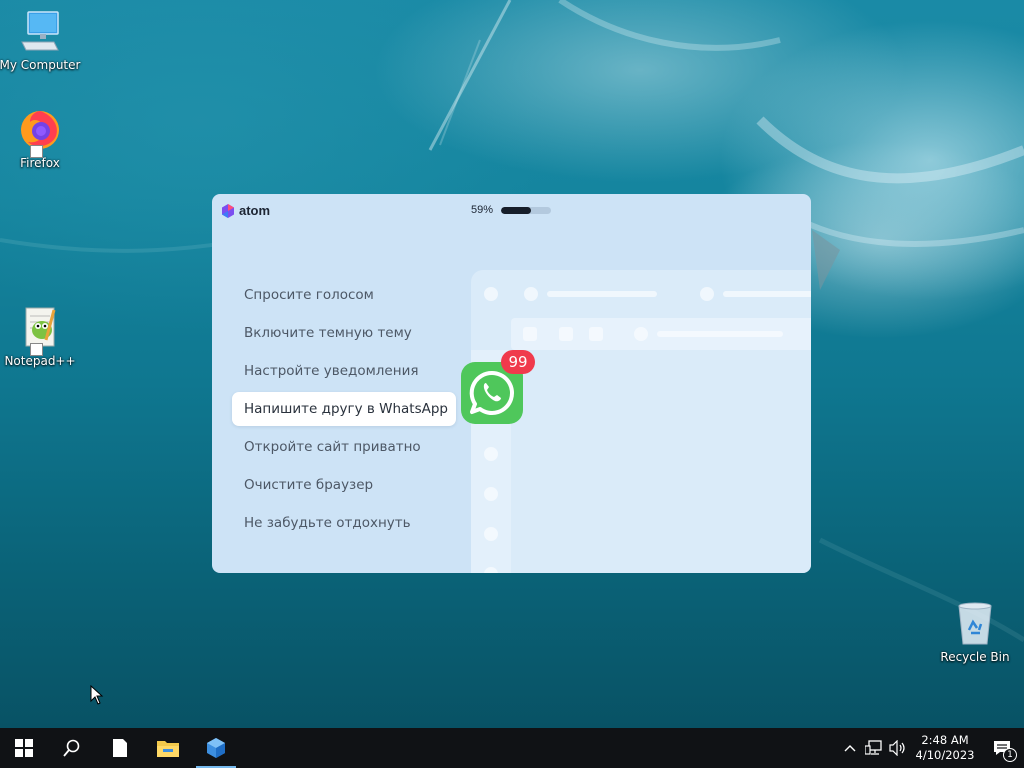 Image resolution: width=1024 pixels, height=768 pixels. I want to click on tip-item: Настройте уведомления, so click(352, 371).